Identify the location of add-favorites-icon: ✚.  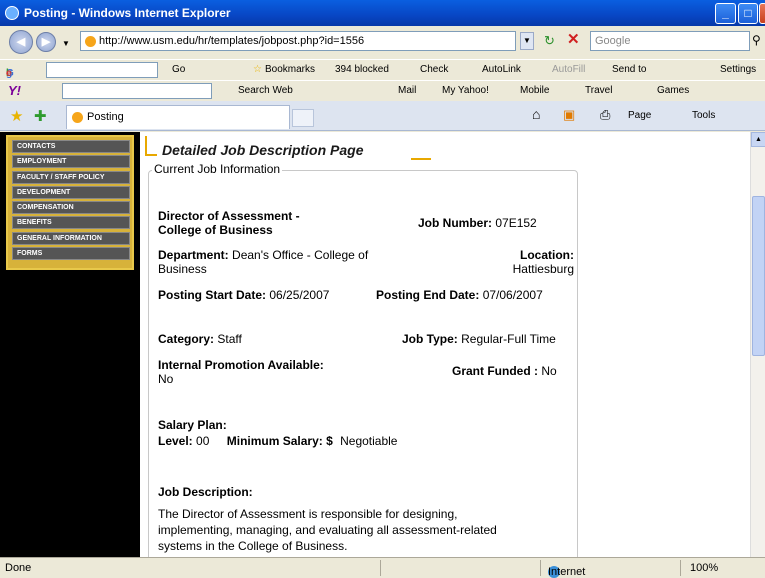
(40, 116).